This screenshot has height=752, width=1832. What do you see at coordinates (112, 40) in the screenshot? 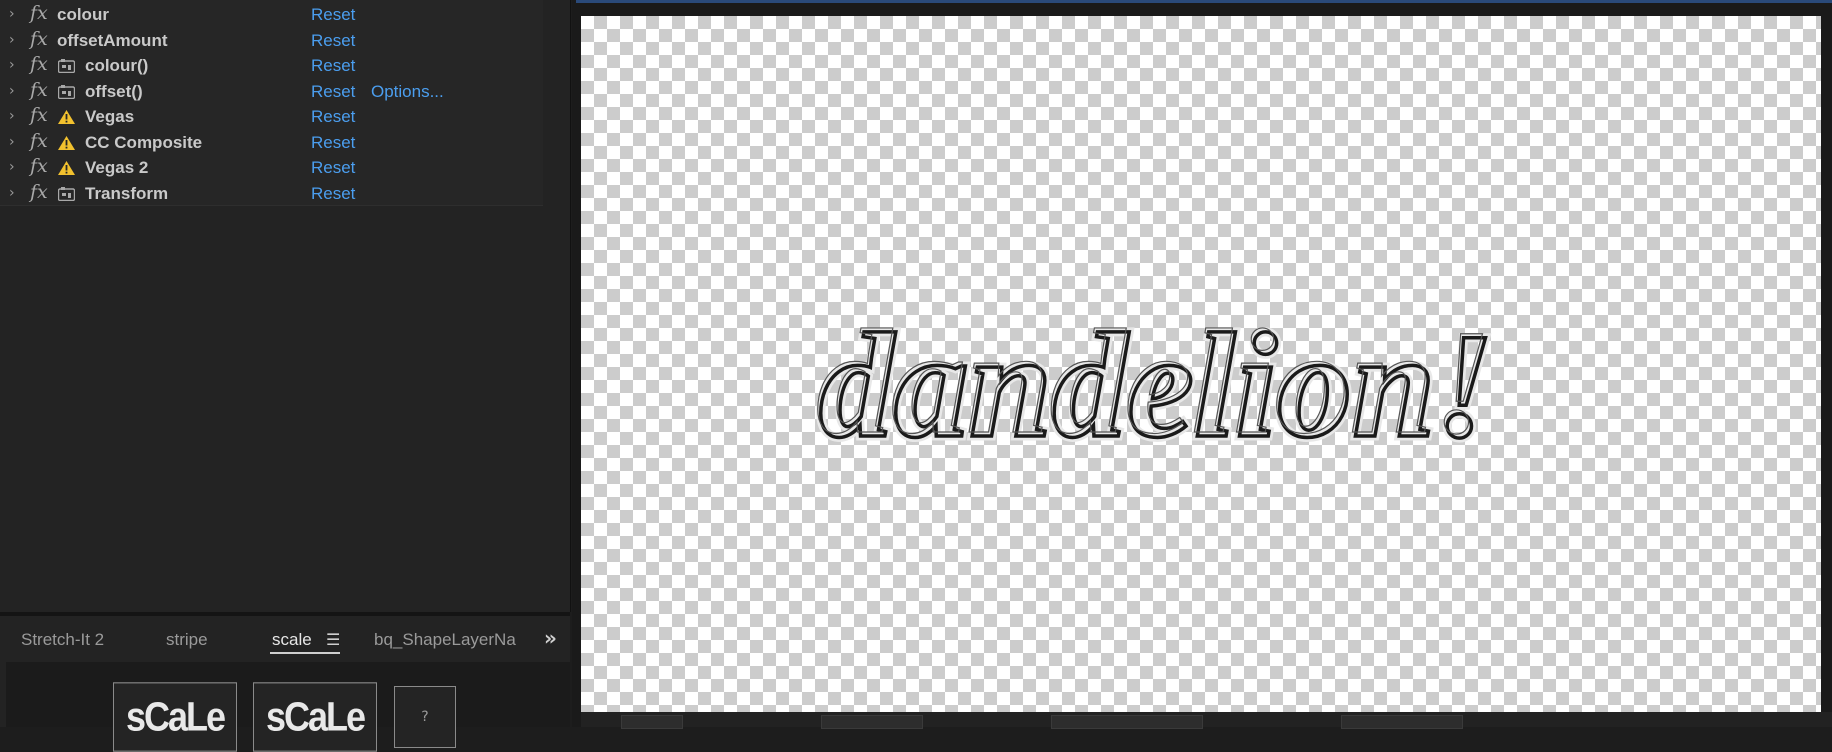
I see `effect-name: offsetAmount` at bounding box center [112, 40].